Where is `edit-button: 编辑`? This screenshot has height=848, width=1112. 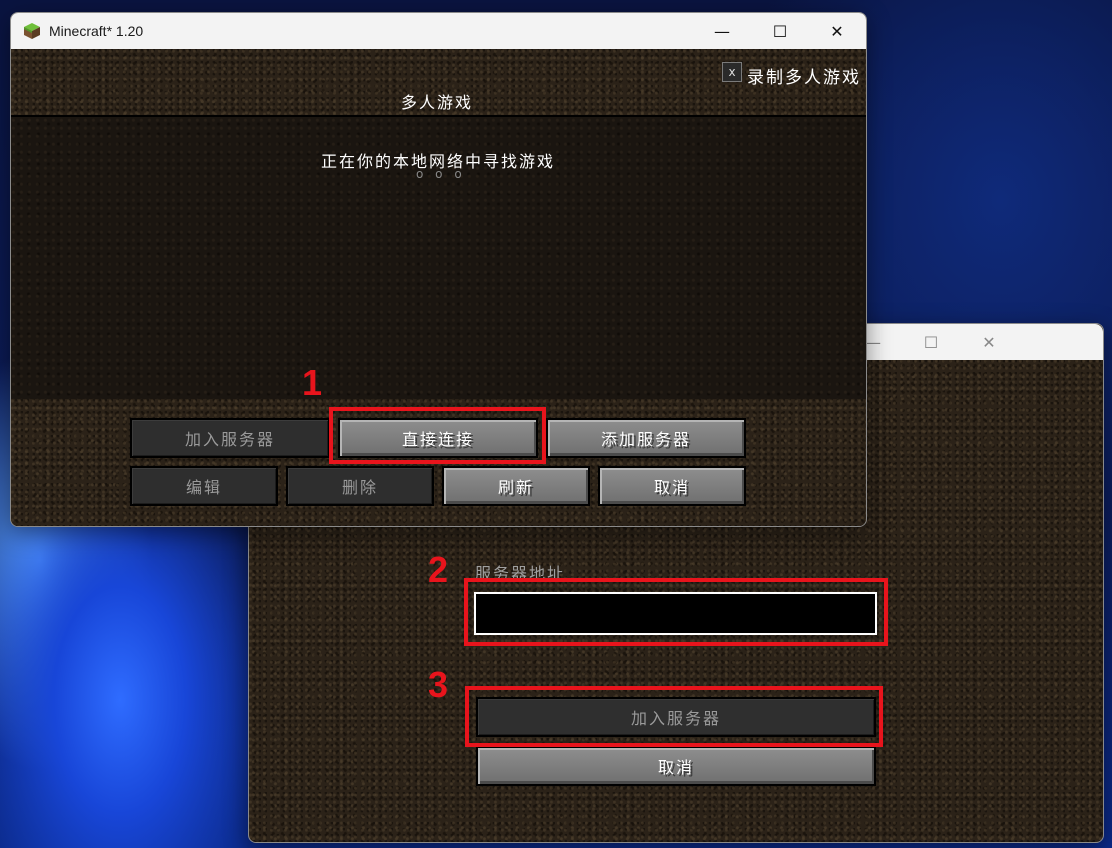
edit-button: 编辑 is located at coordinates (204, 486).